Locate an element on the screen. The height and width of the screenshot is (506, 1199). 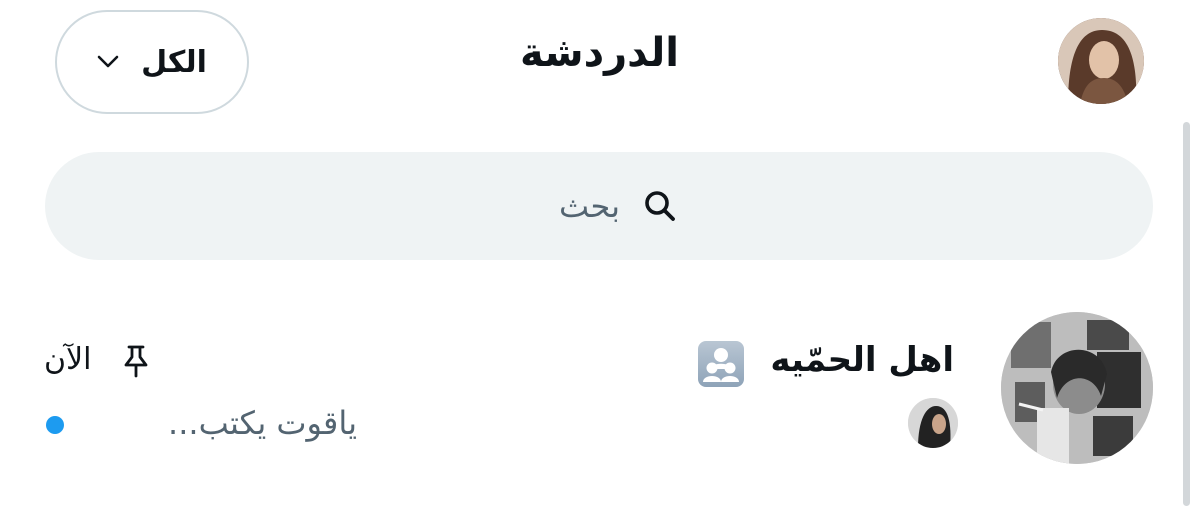
chat-name: اهل الحمّيه is located at coordinates (862, 360).